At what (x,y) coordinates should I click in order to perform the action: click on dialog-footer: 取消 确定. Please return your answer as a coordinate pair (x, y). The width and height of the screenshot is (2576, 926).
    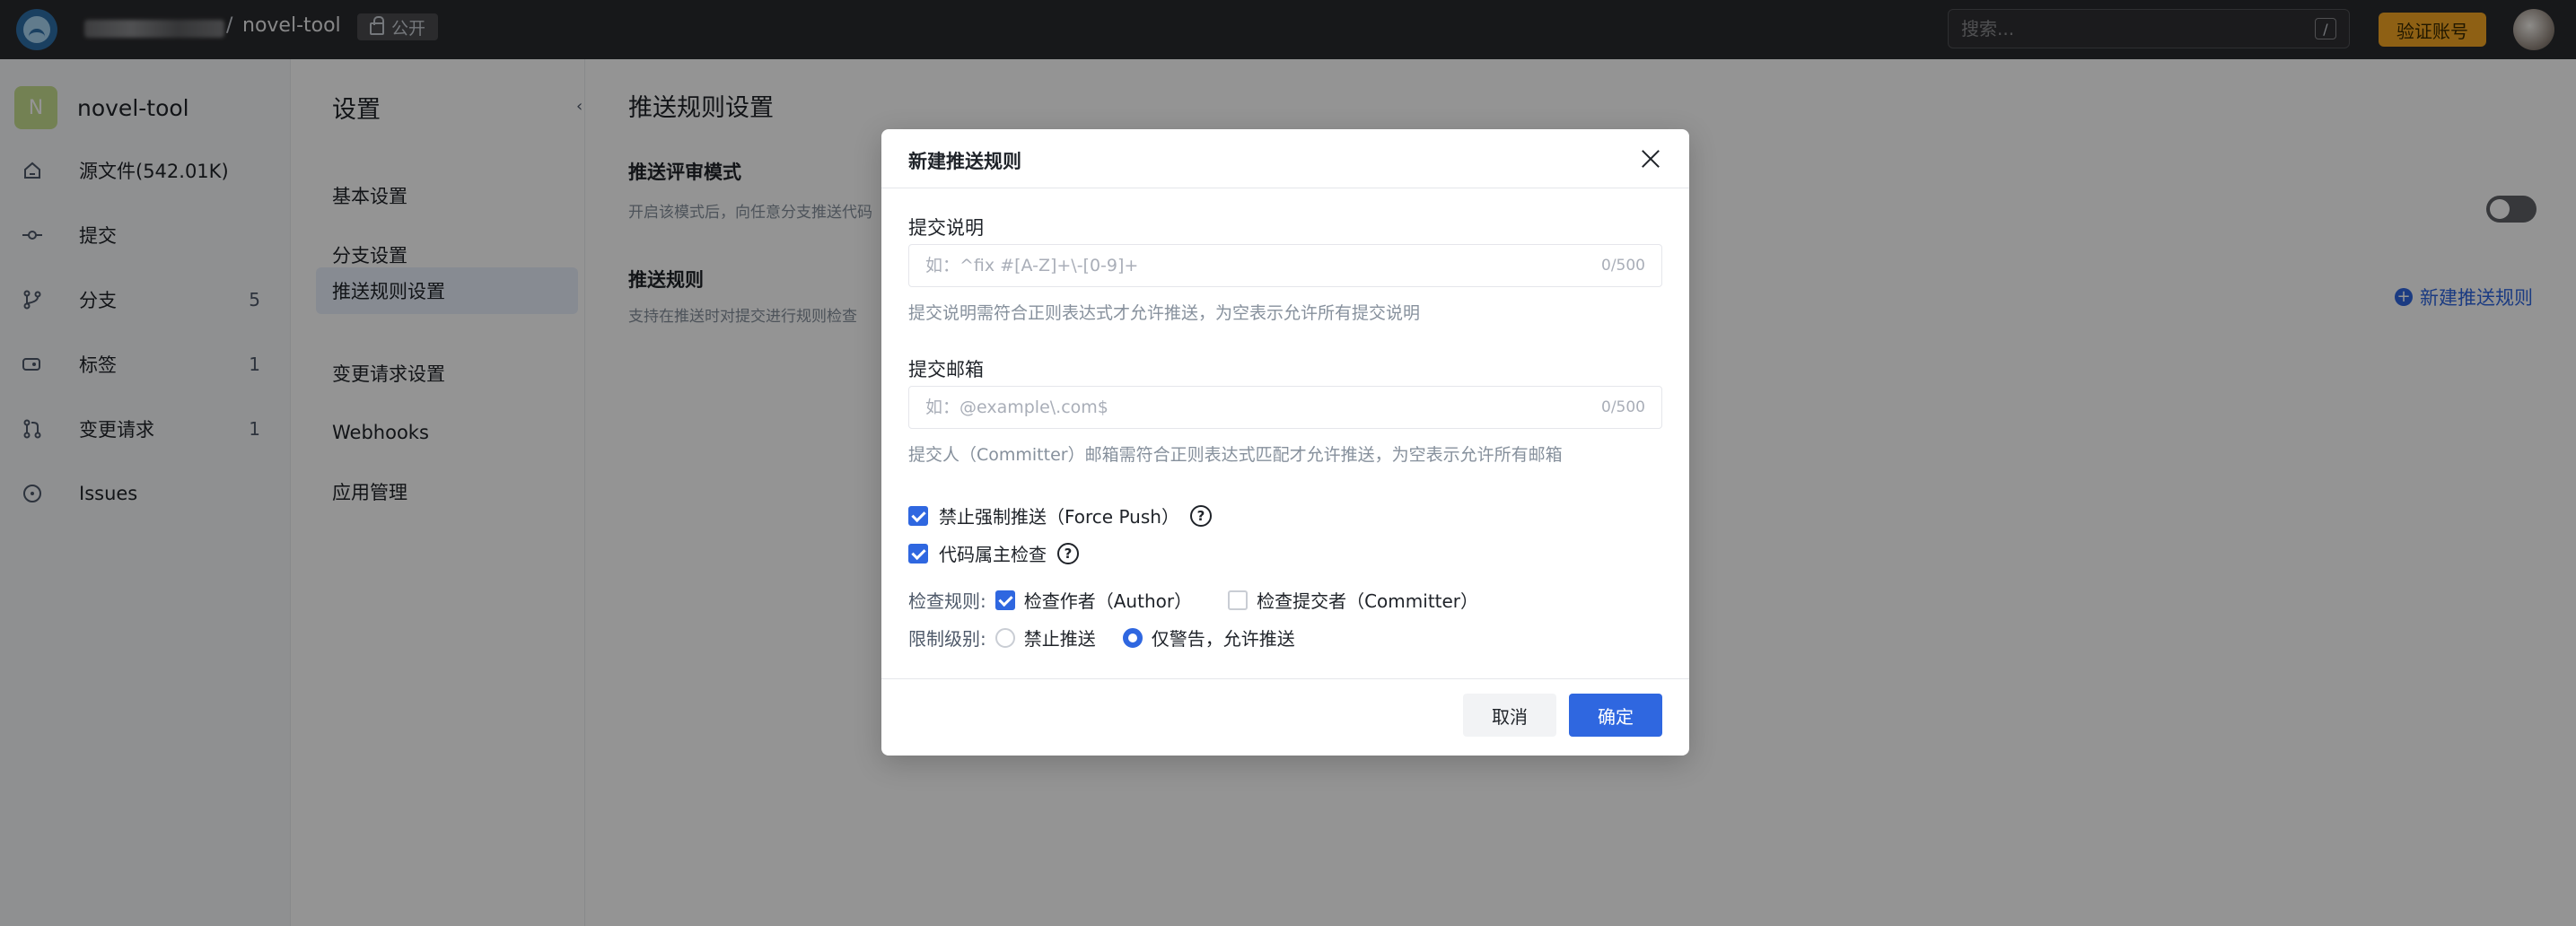
    Looking at the image, I should click on (1285, 717).